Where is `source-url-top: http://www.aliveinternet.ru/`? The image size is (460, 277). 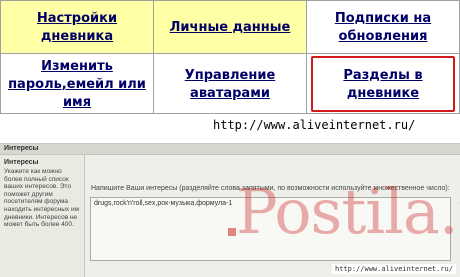
source-url-top: http://www.aliveinternet.ru/ is located at coordinates (314, 125).